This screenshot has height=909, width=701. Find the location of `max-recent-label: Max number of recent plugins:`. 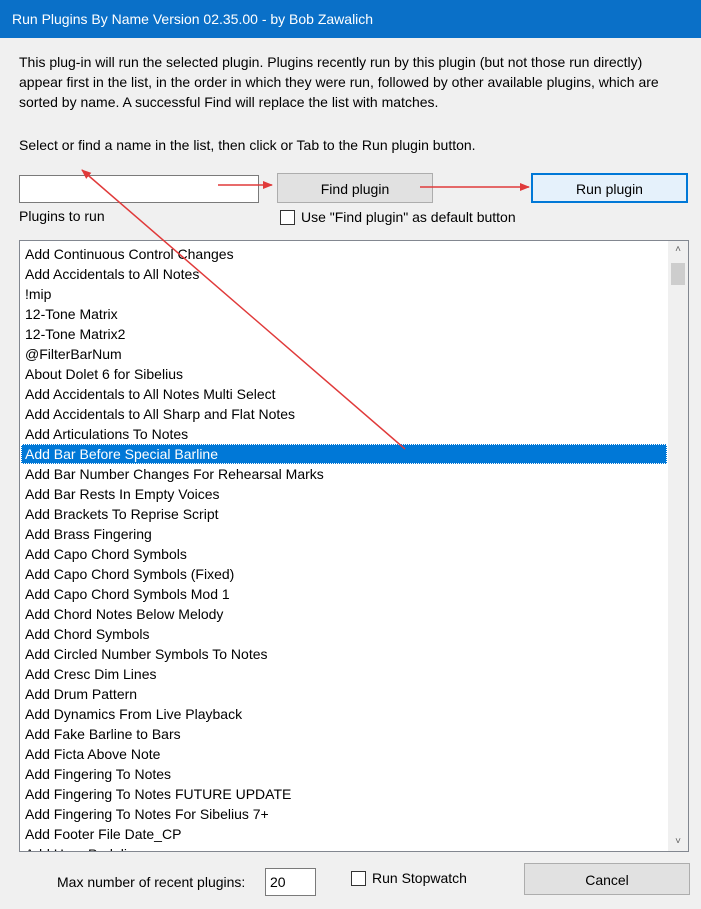

max-recent-label: Max number of recent plugins: is located at coordinates (151, 882).